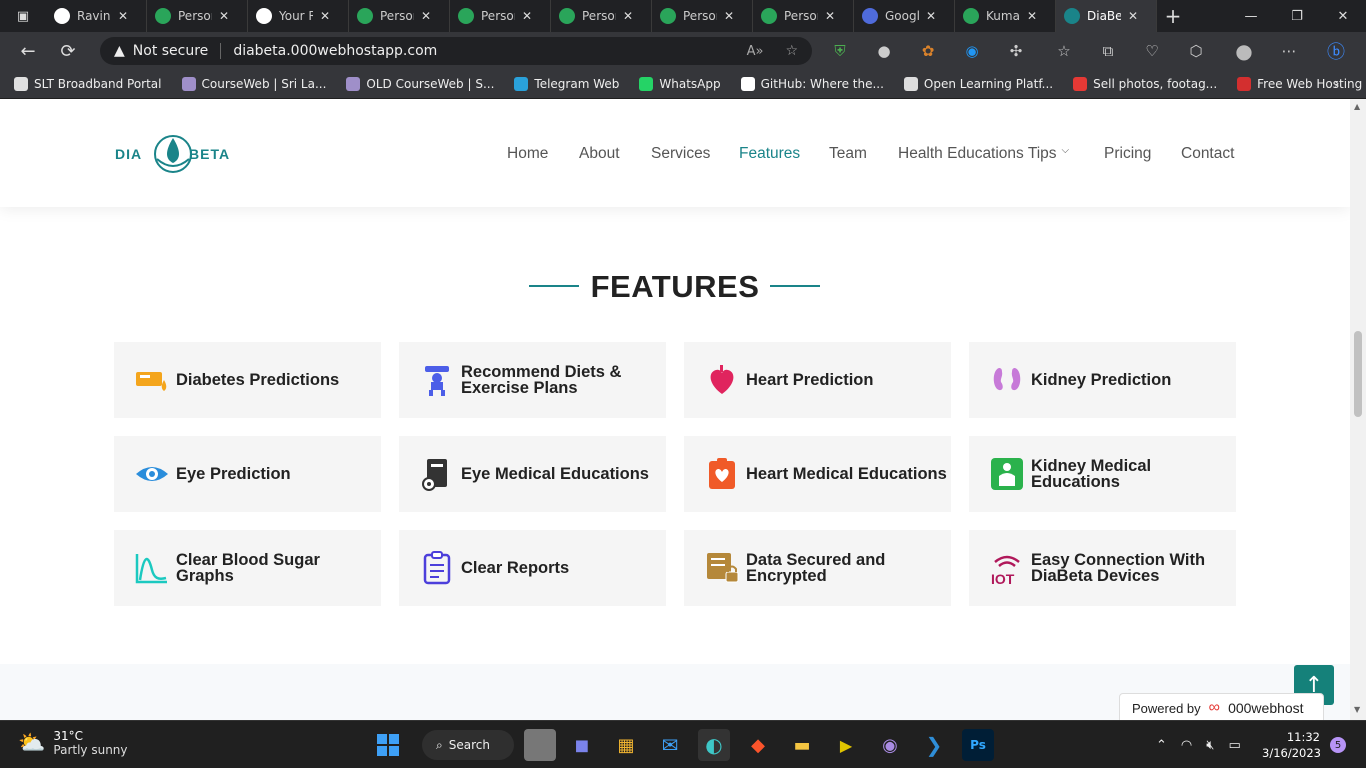  Describe the element at coordinates (1297, 16) in the screenshot. I see `restore-icon: ❐` at that location.